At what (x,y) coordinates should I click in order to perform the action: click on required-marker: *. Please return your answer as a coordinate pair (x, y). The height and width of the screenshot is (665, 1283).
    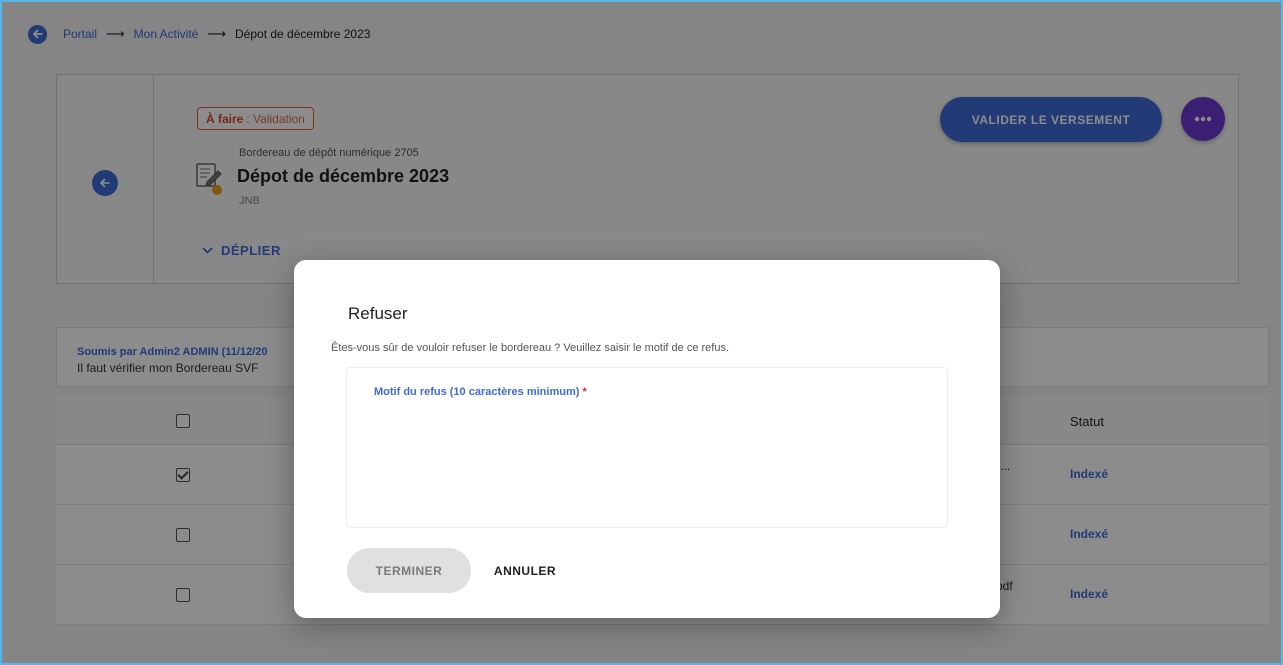
    Looking at the image, I should click on (584, 392).